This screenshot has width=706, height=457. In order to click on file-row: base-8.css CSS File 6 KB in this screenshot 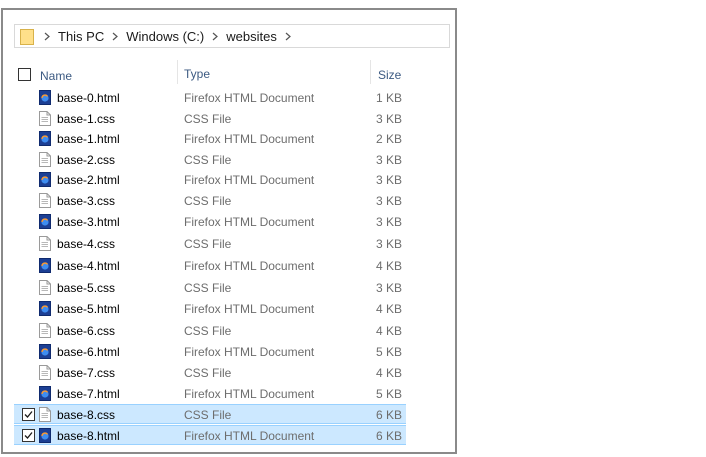, I will do `click(210, 414)`.